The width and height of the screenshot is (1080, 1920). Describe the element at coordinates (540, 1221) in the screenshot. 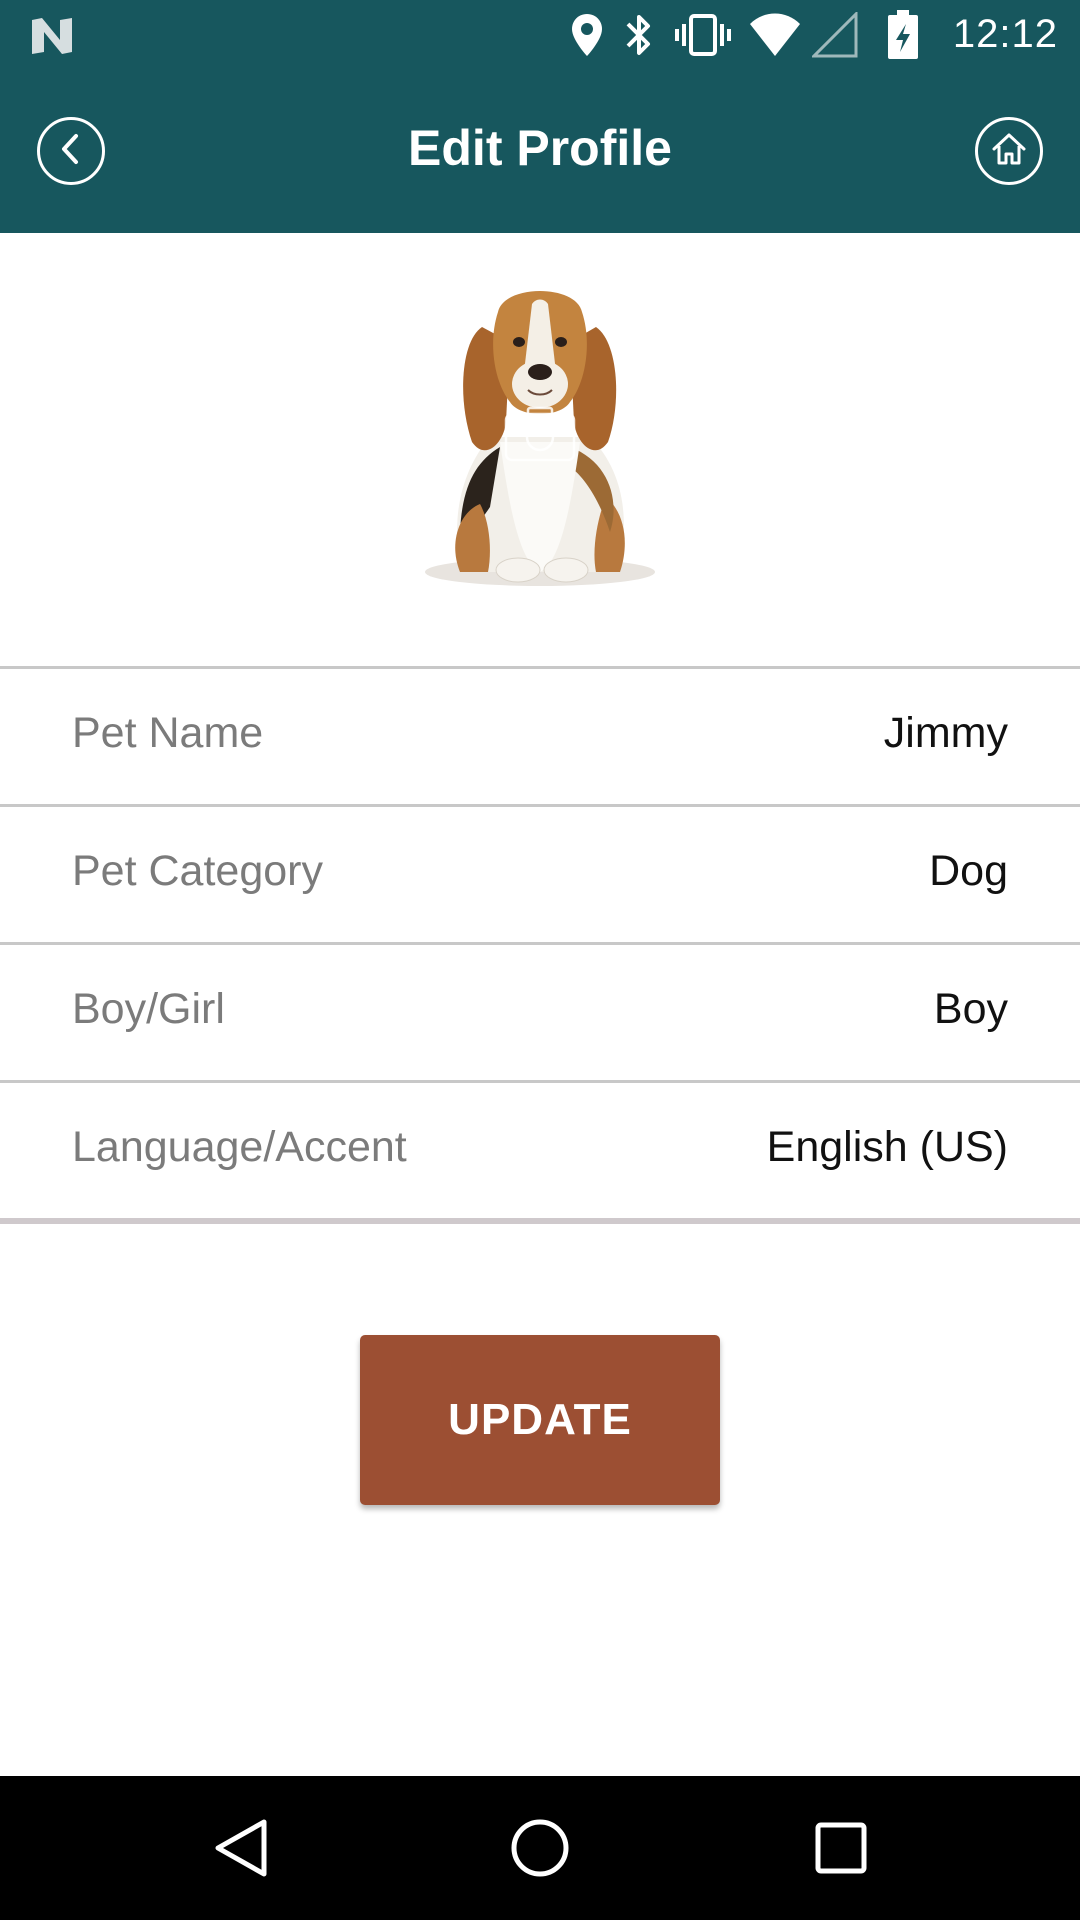

I see `divider` at that location.